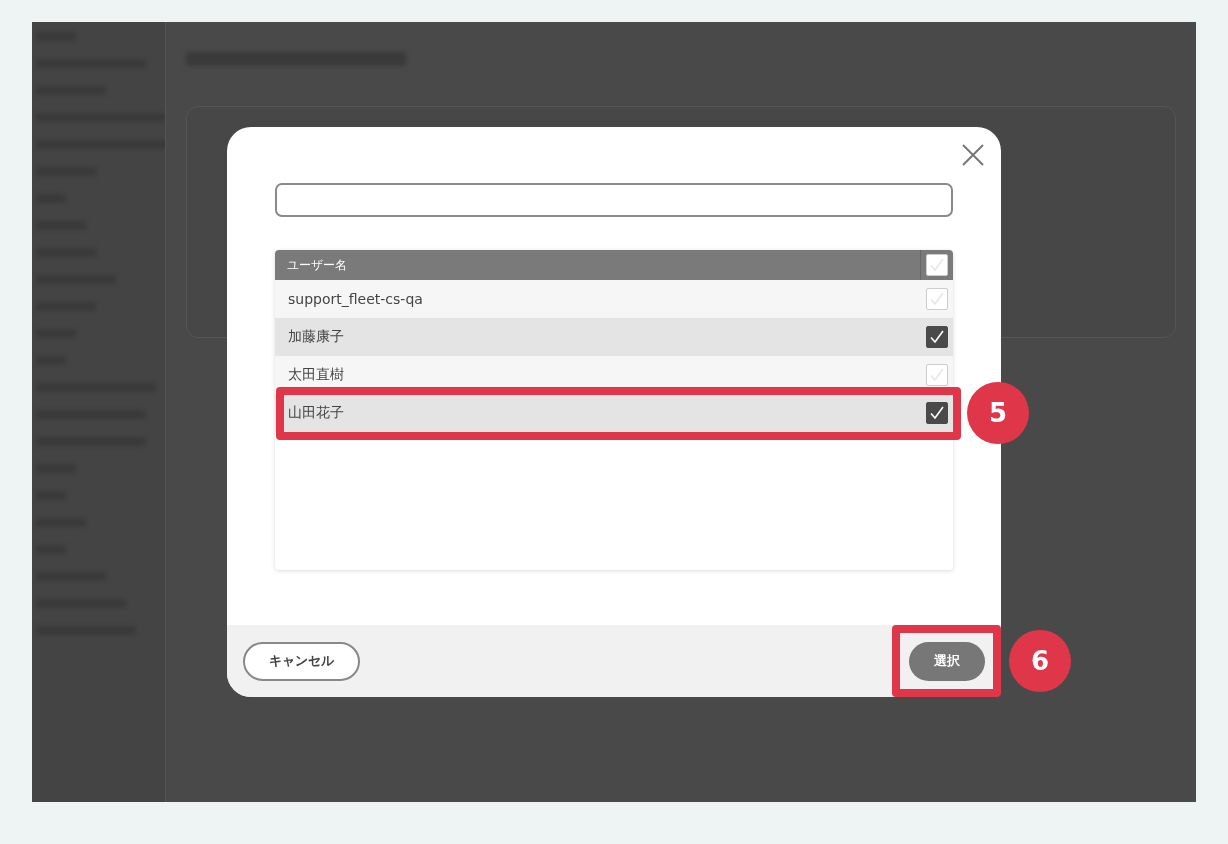  I want to click on user-name: support_fleet-cs-qa, so click(356, 299).